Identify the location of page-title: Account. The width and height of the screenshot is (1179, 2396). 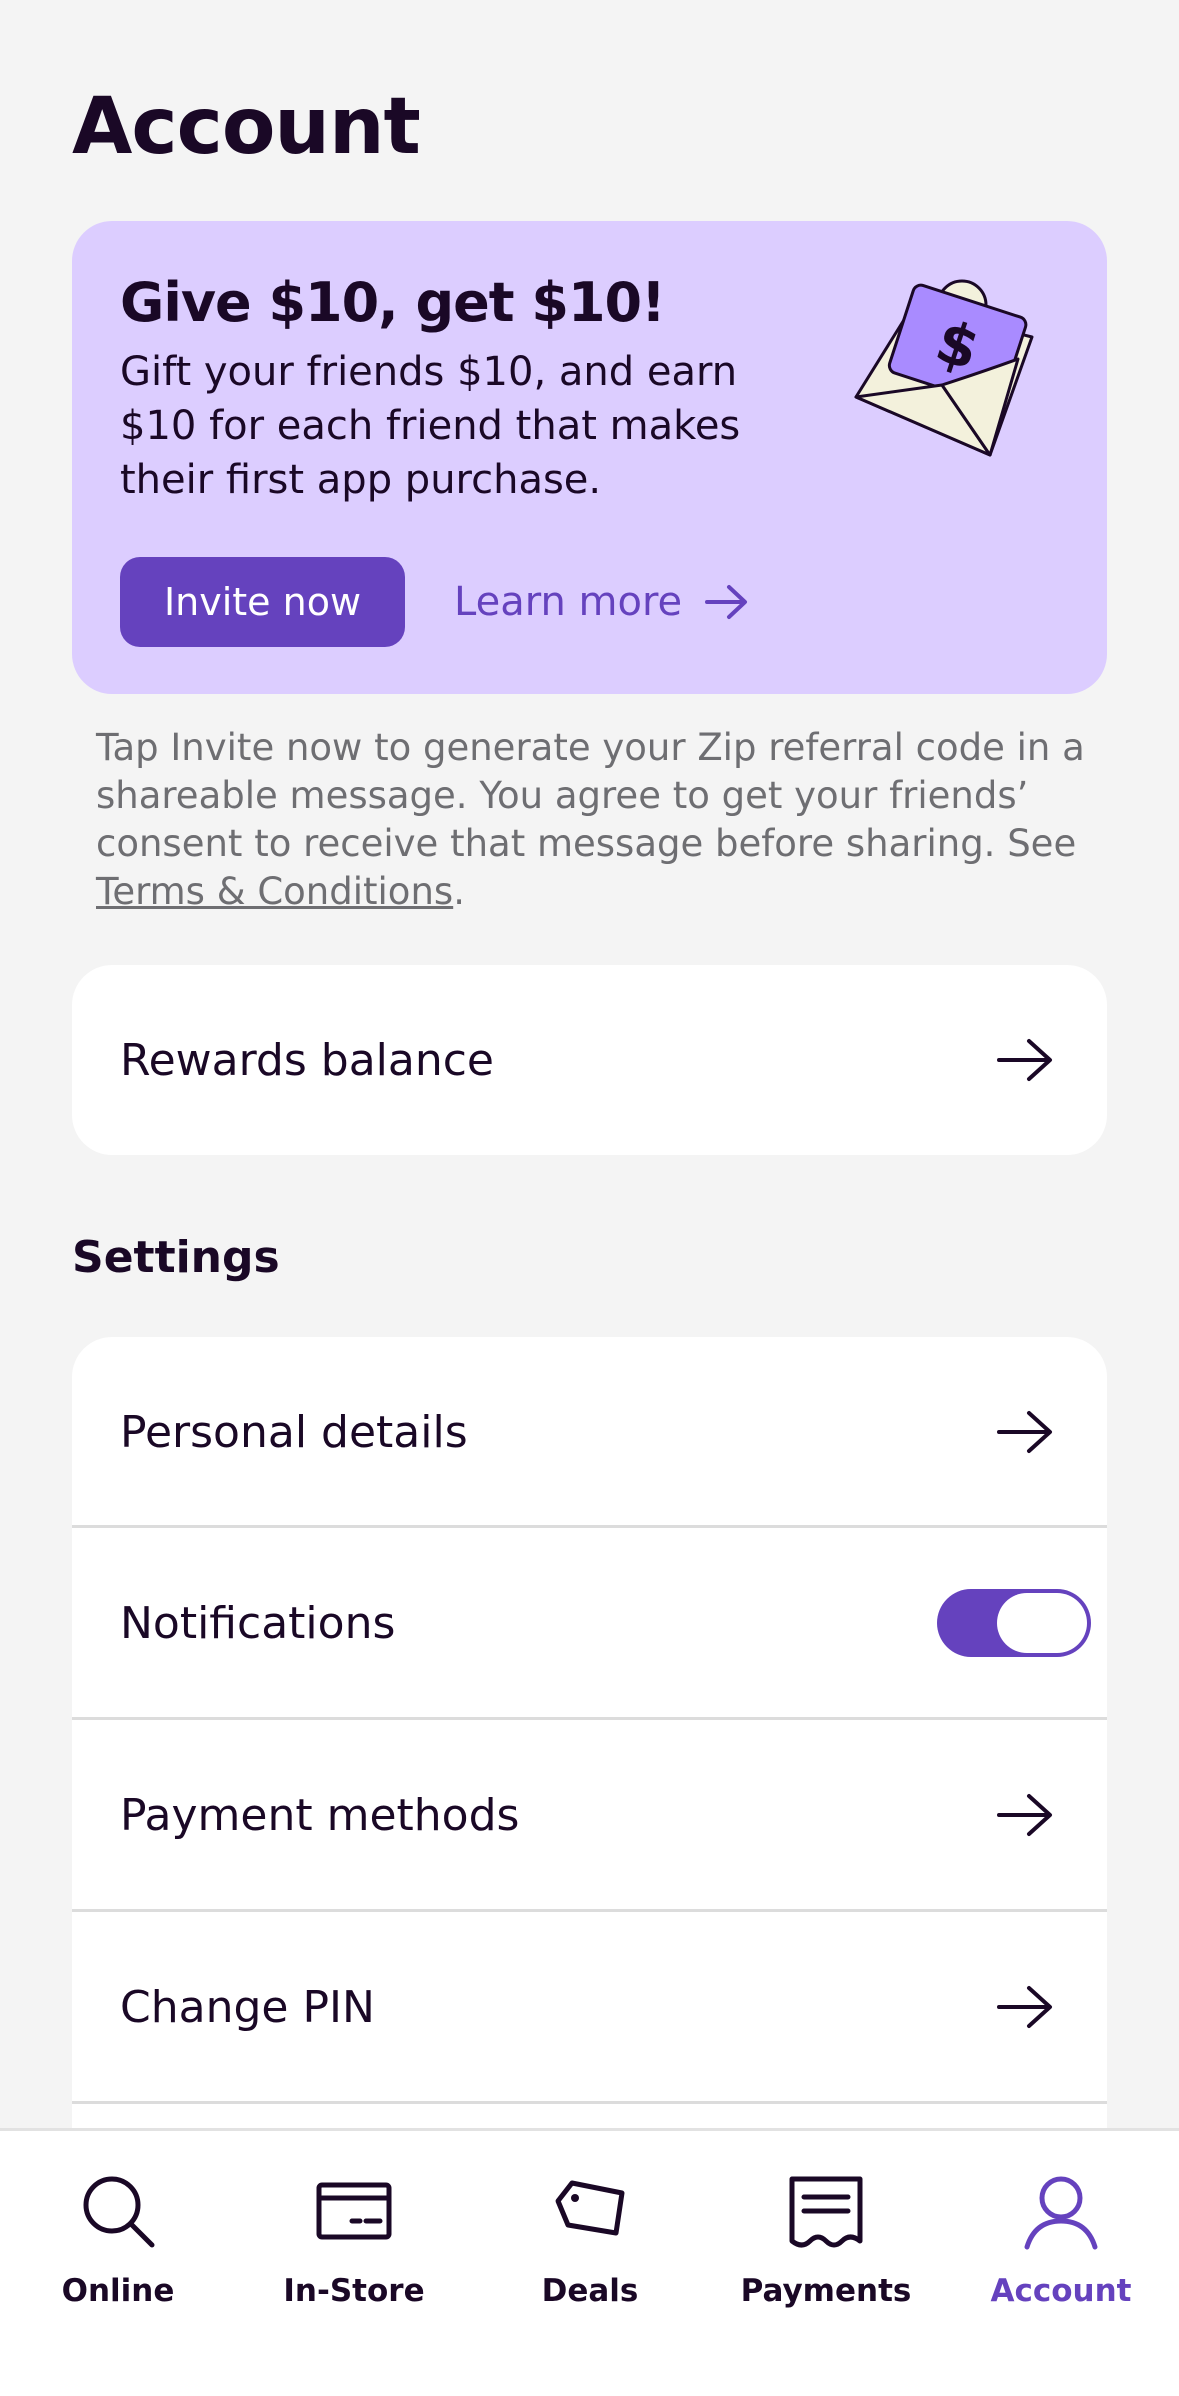
(246, 127).